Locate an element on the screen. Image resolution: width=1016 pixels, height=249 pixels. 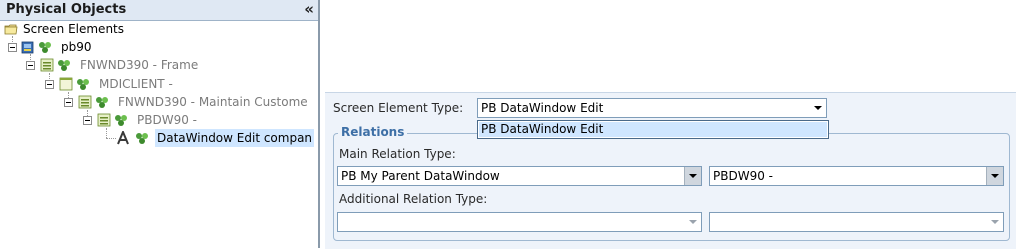
tree-node-mdiclient: MDICLIENT - is located at coordinates (159, 84).